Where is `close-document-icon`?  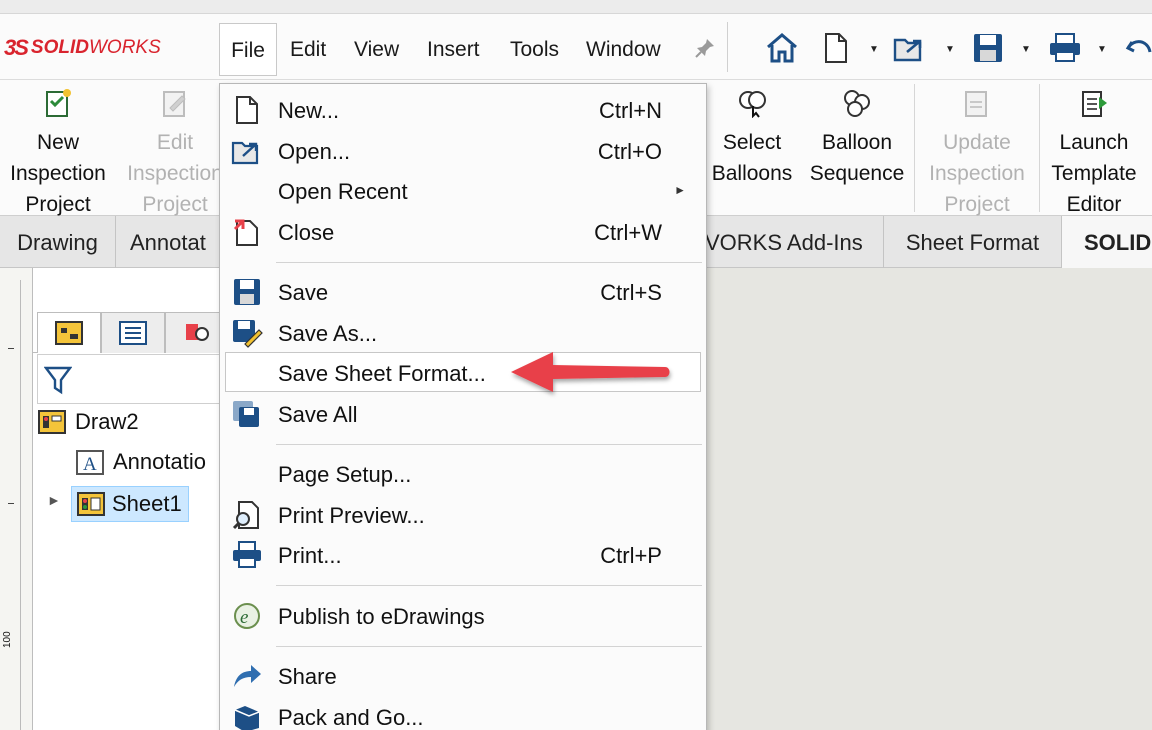
close-document-icon is located at coordinates (245, 232).